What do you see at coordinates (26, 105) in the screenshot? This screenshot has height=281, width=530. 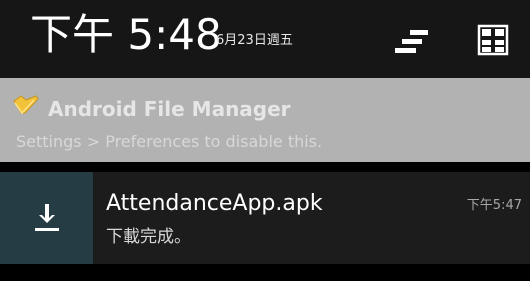 I see `file-manager-icon` at bounding box center [26, 105].